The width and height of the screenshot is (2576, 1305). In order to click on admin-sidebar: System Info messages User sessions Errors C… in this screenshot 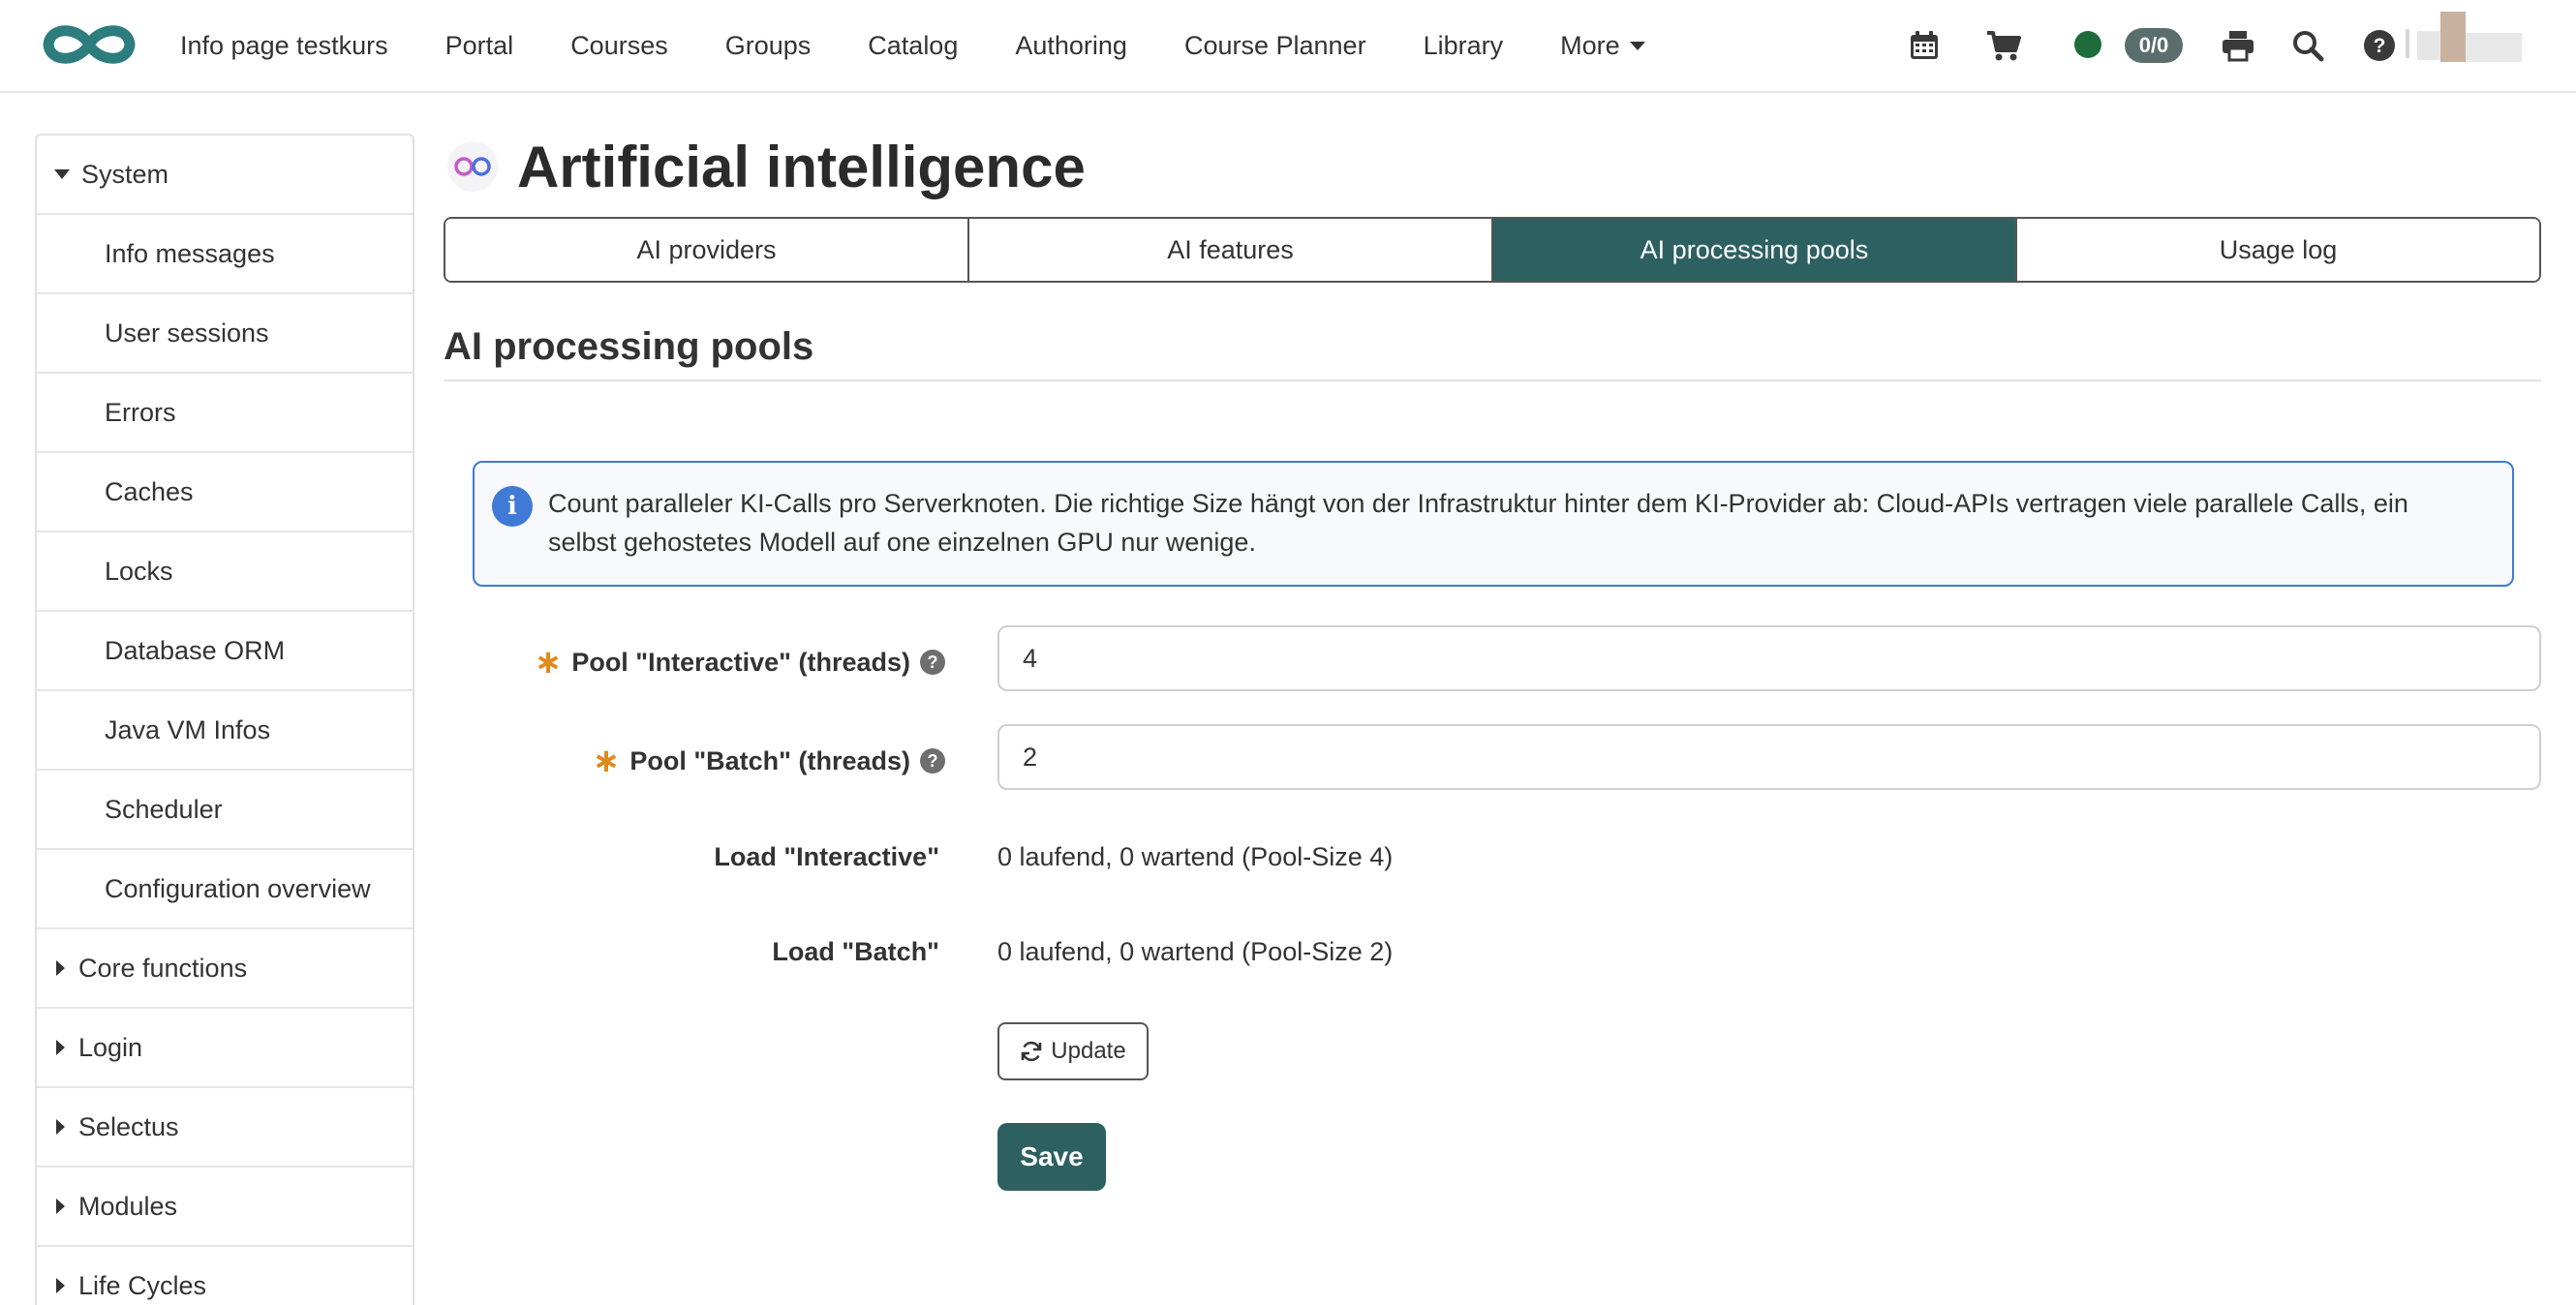, I will do `click(224, 719)`.